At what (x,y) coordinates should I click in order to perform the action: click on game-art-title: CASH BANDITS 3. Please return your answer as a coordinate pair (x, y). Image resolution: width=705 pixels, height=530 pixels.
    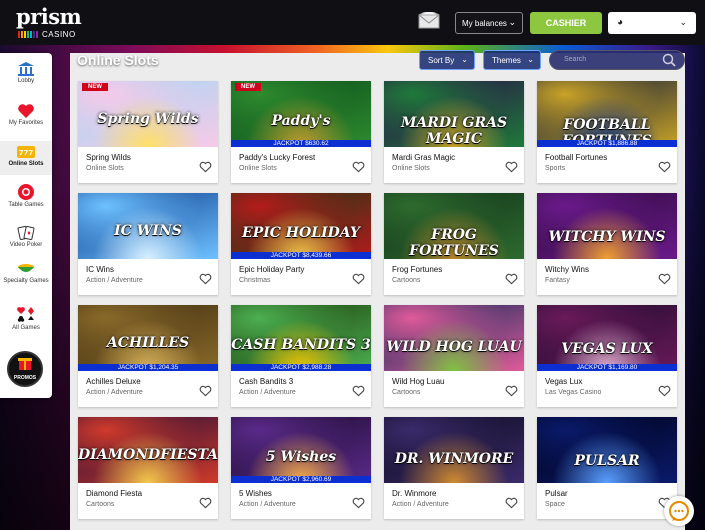
    Looking at the image, I should click on (301, 345).